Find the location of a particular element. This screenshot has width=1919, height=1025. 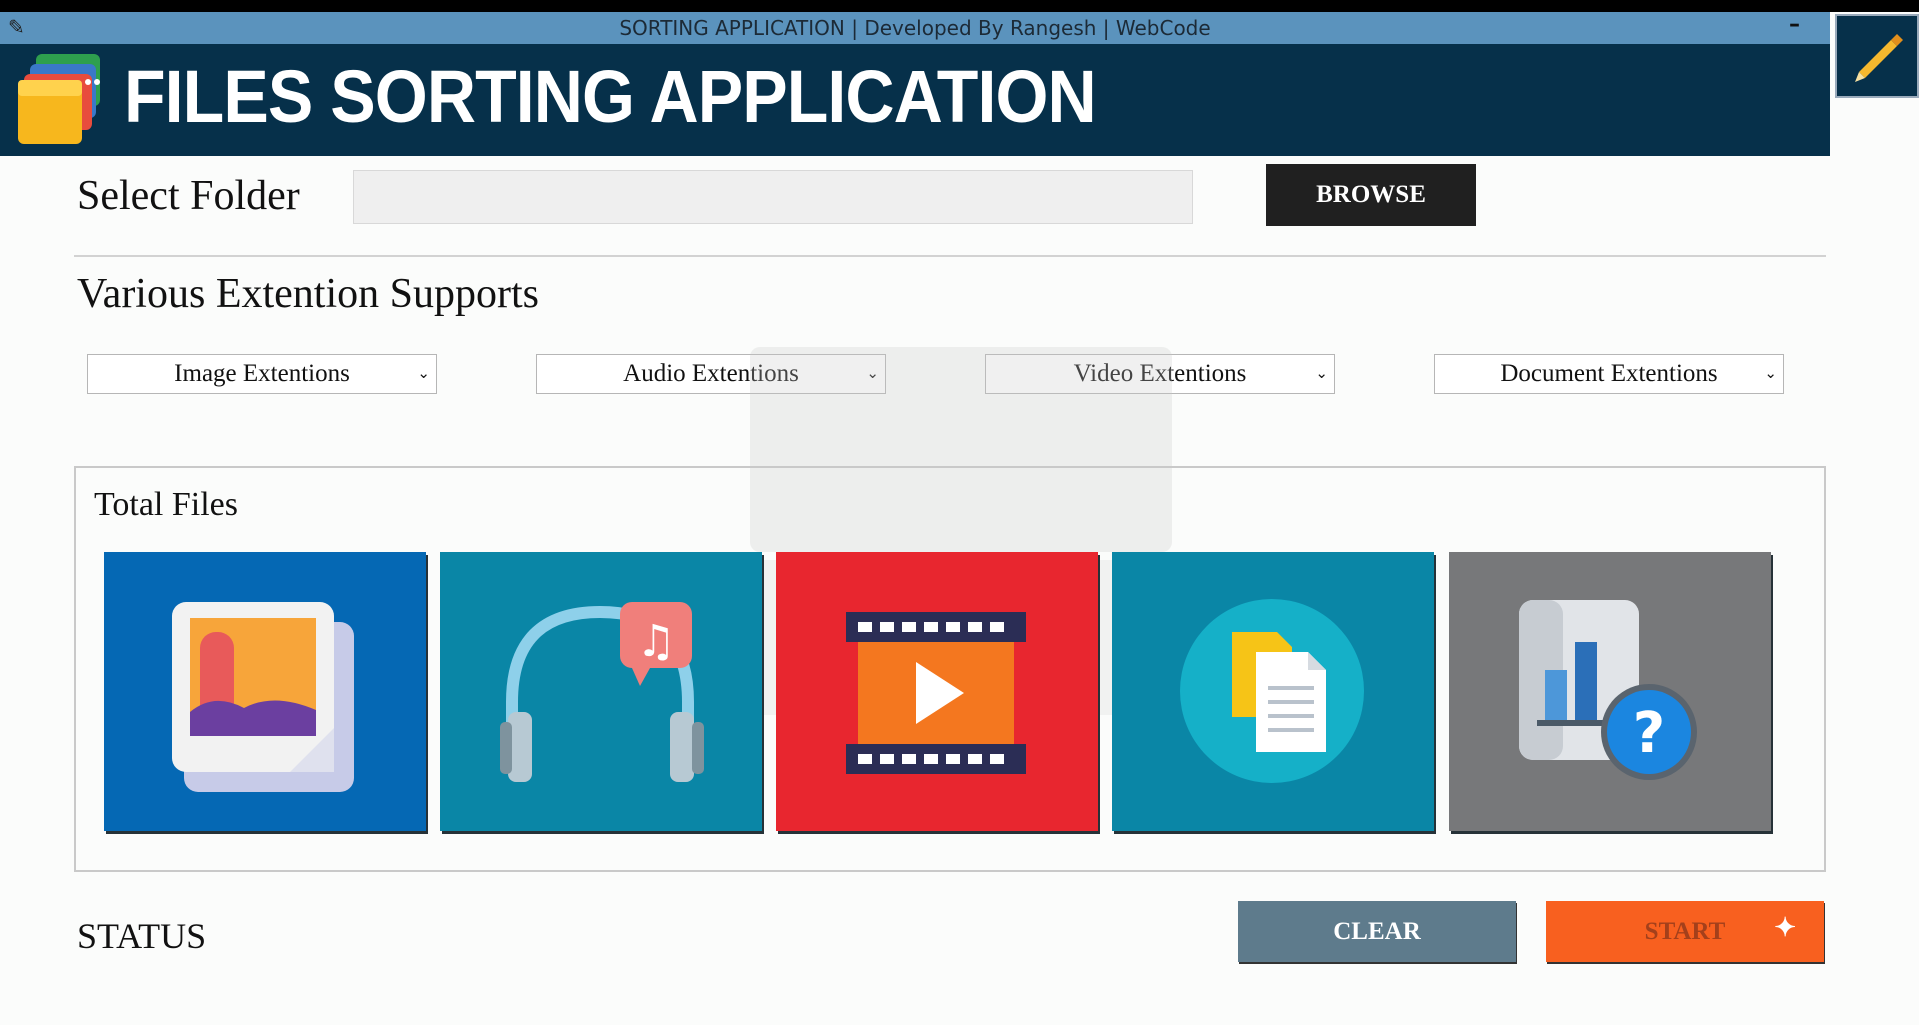

unknown-file-icon: ? is located at coordinates (1608, 690).